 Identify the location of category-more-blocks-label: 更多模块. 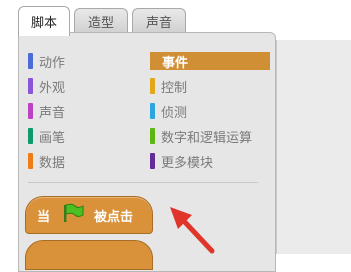
(187, 163).